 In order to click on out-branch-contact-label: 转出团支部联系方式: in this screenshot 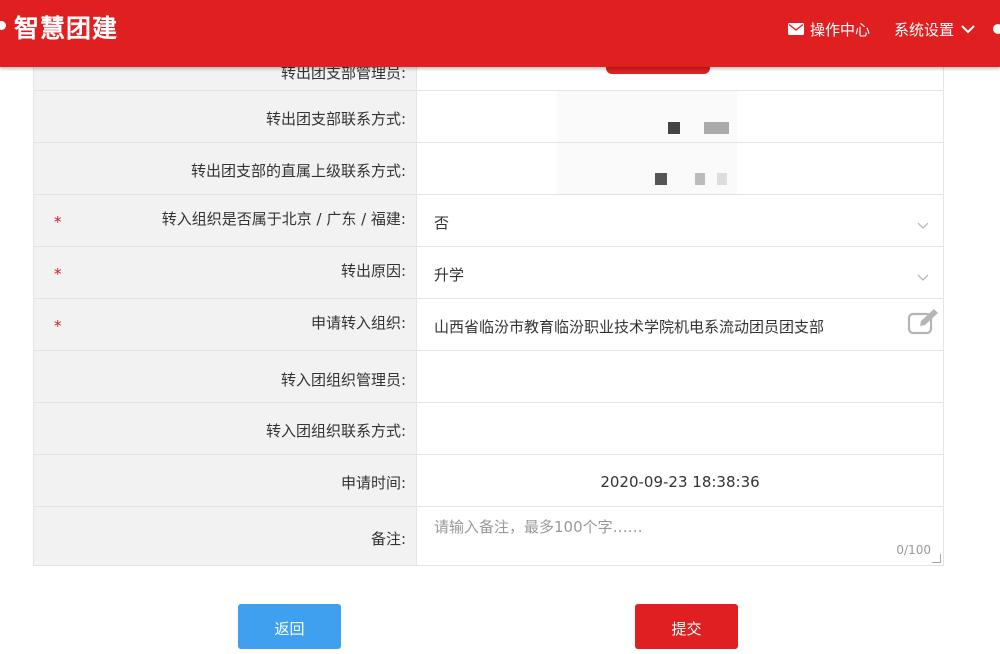, I will do `click(335, 119)`.